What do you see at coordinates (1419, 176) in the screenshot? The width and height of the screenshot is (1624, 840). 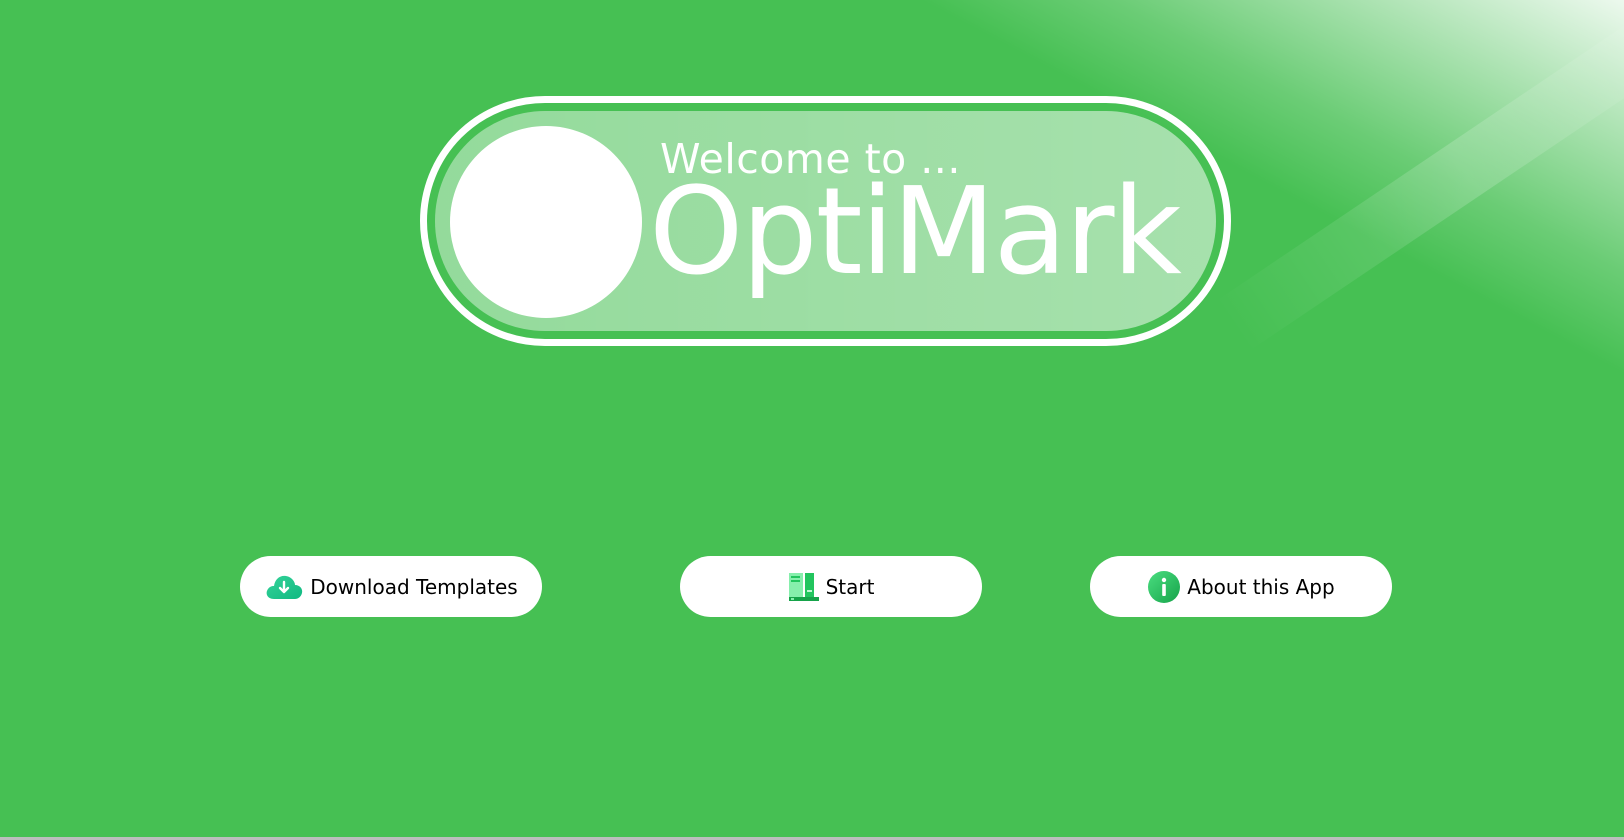 I see `background-sheen` at bounding box center [1419, 176].